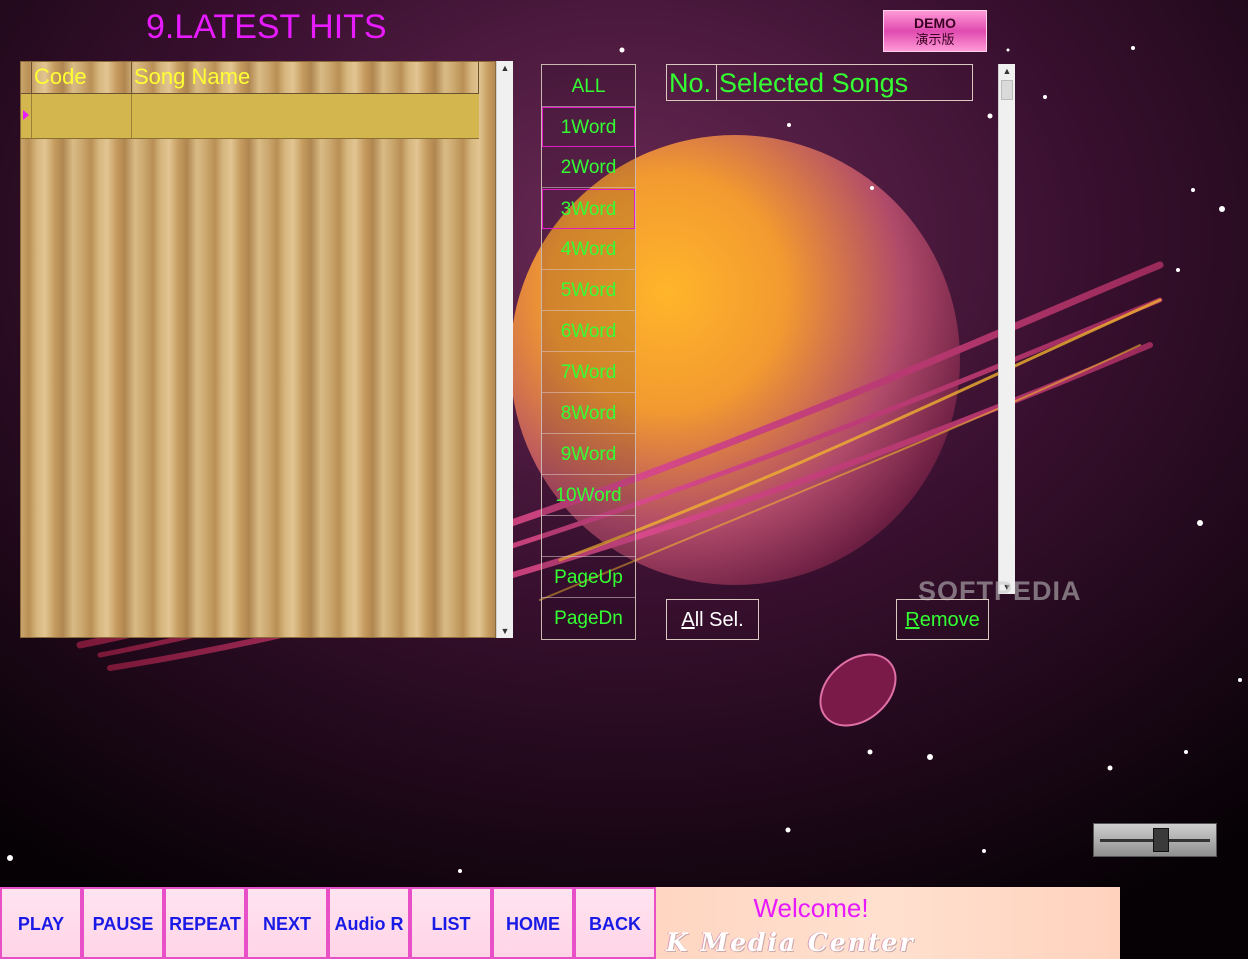  I want to click on selected-songs-header: No. Selected Songs, so click(819, 82).